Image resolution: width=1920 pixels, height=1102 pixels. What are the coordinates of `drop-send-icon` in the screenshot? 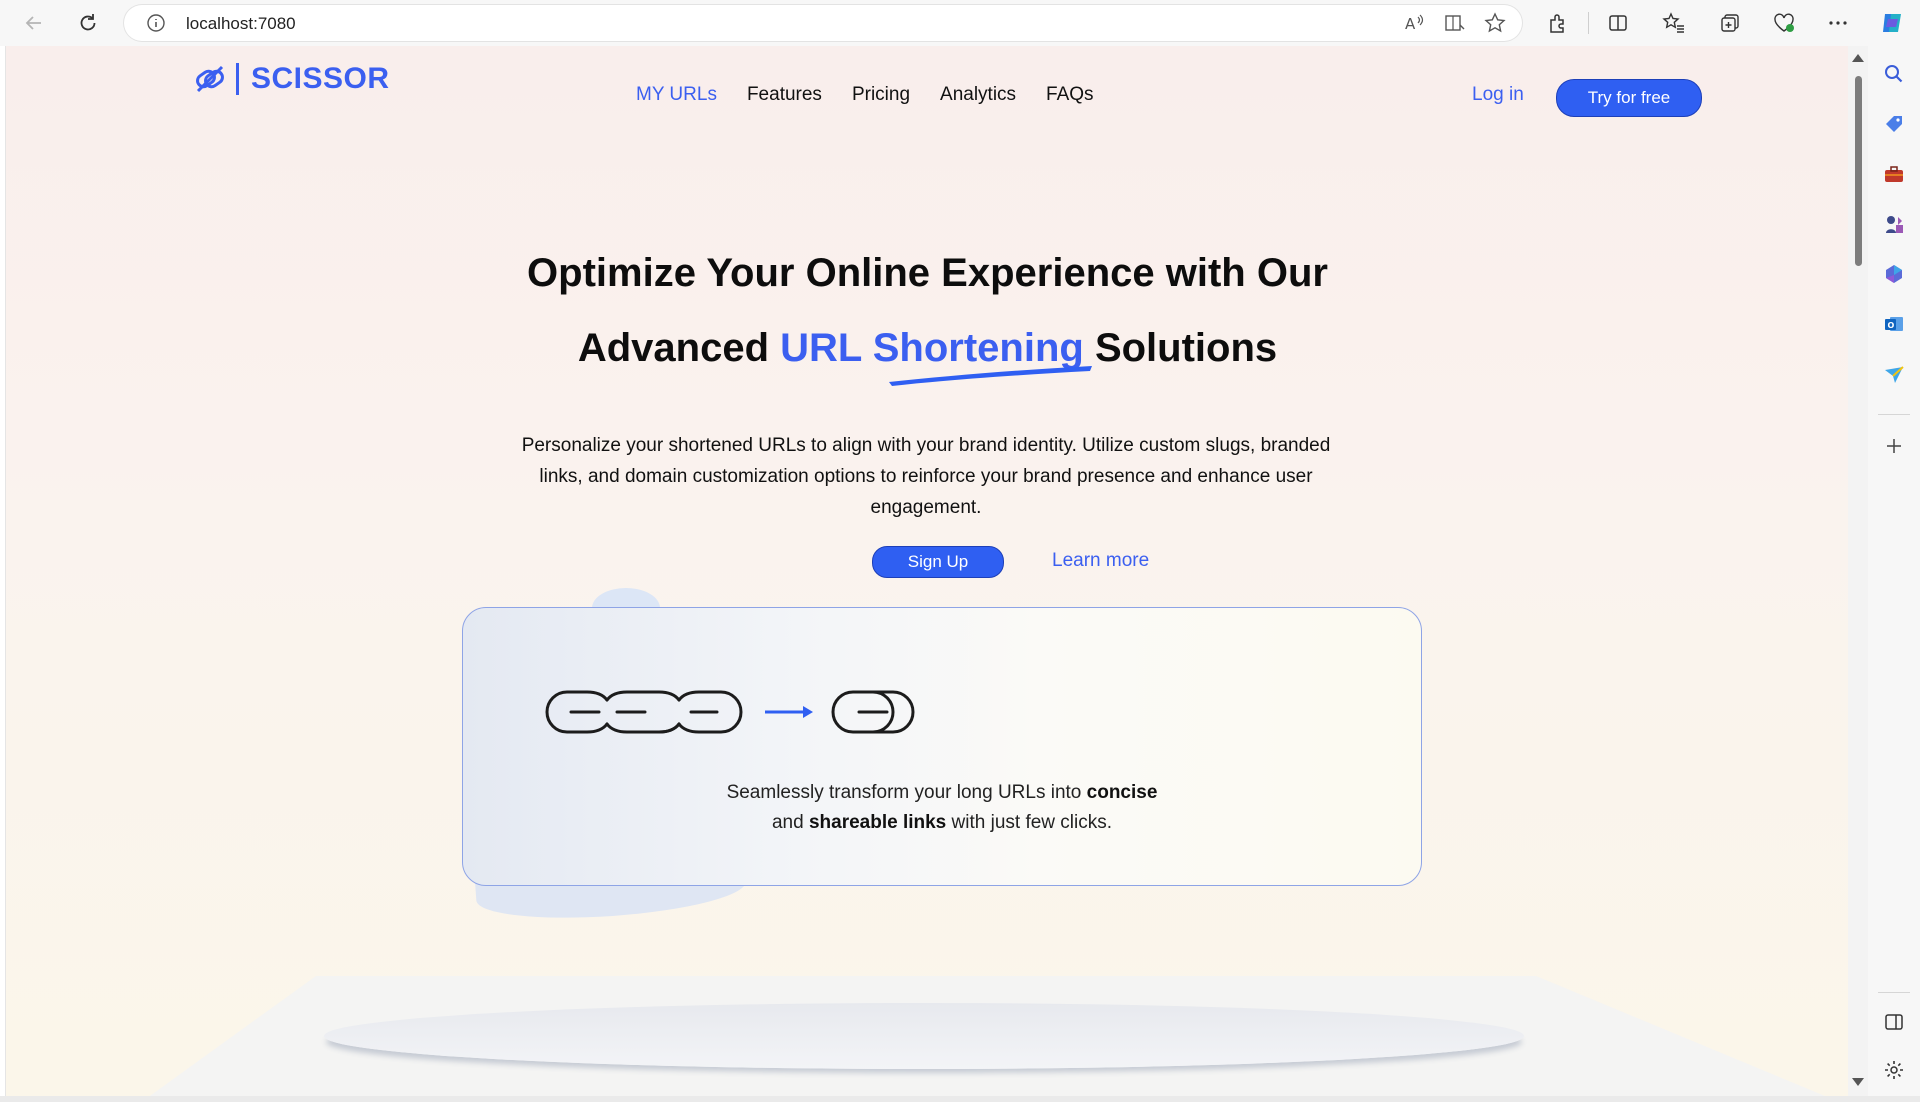 It's located at (1894, 374).